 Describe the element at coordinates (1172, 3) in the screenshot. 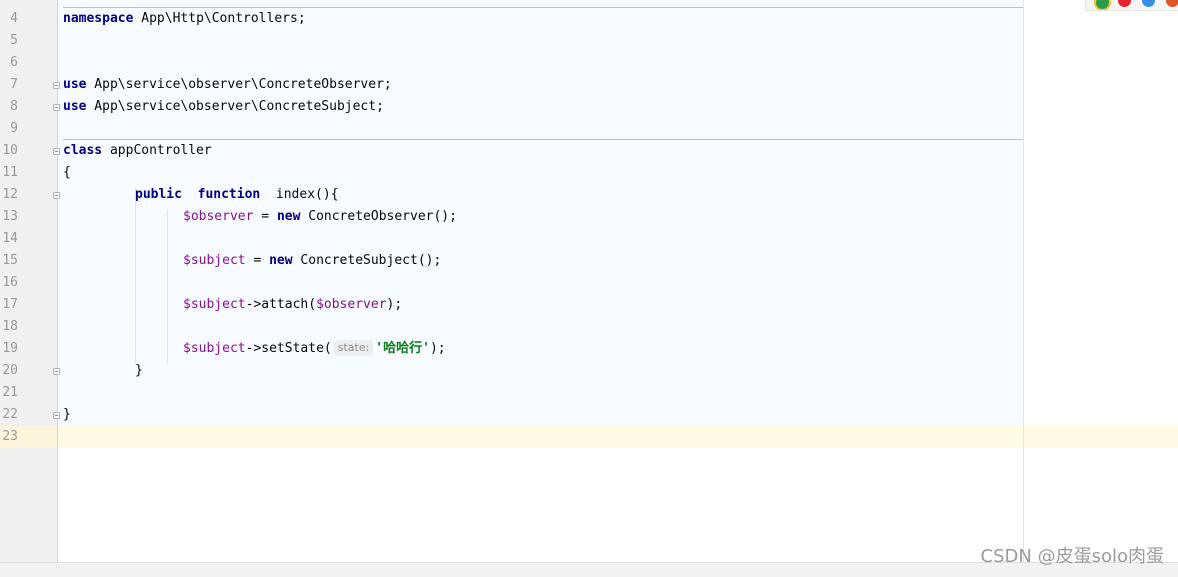

I see `firefox-icon` at that location.